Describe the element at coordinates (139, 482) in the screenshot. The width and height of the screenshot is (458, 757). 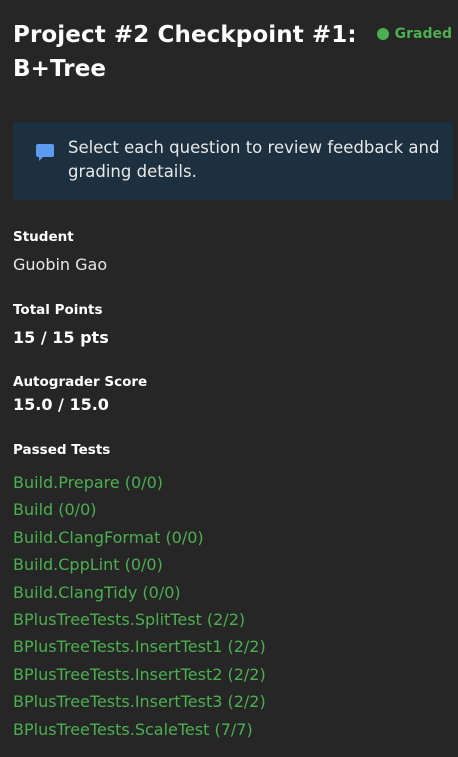
I see `test-item: Build.Prepare (0/0)` at that location.